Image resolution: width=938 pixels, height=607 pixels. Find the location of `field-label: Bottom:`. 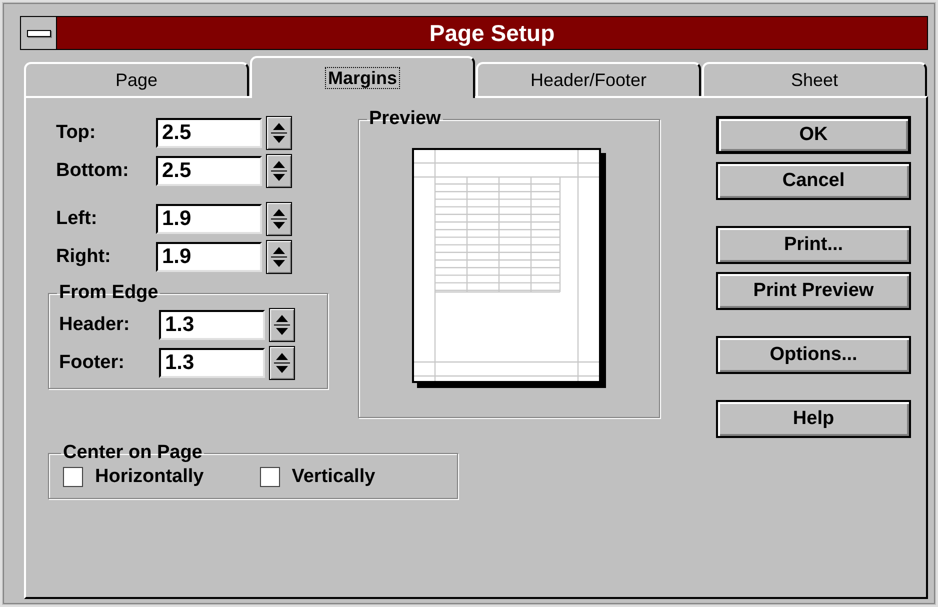

field-label: Bottom: is located at coordinates (93, 171).